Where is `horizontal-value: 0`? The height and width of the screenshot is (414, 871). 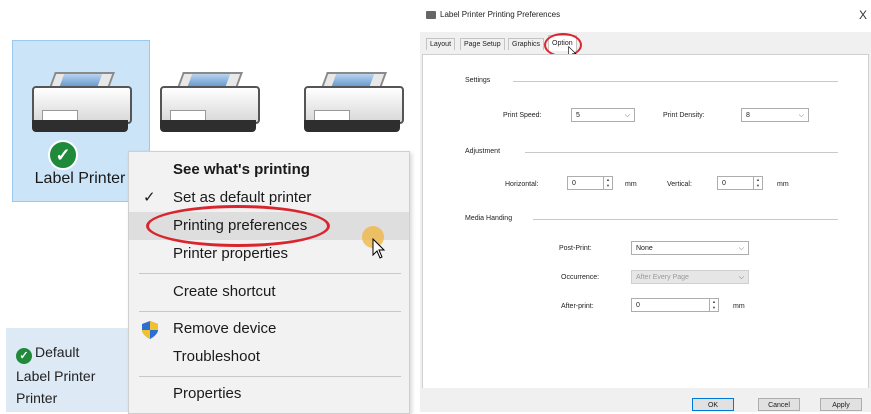
horizontal-value: 0 is located at coordinates (574, 183).